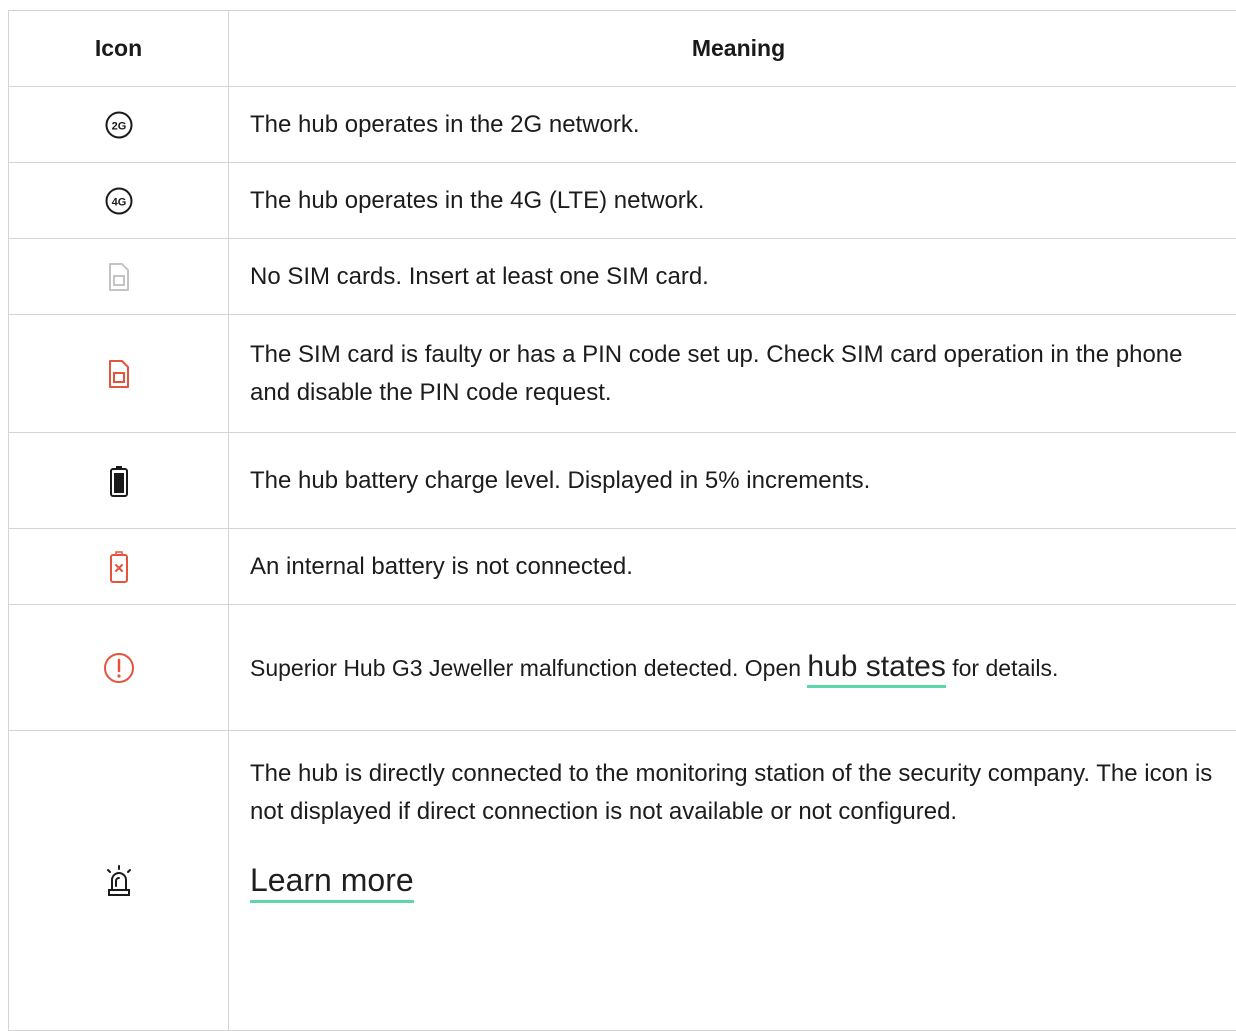 This screenshot has height=1031, width=1236. I want to click on table-row: An internal battery is not connected., so click(622, 567).